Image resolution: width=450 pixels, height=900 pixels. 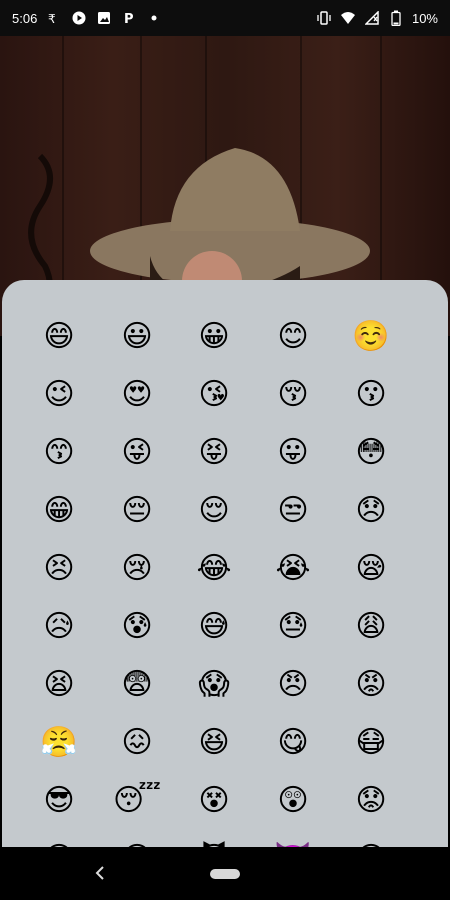 I want to click on emoji-glyph: 😀, so click(x=214, y=336).